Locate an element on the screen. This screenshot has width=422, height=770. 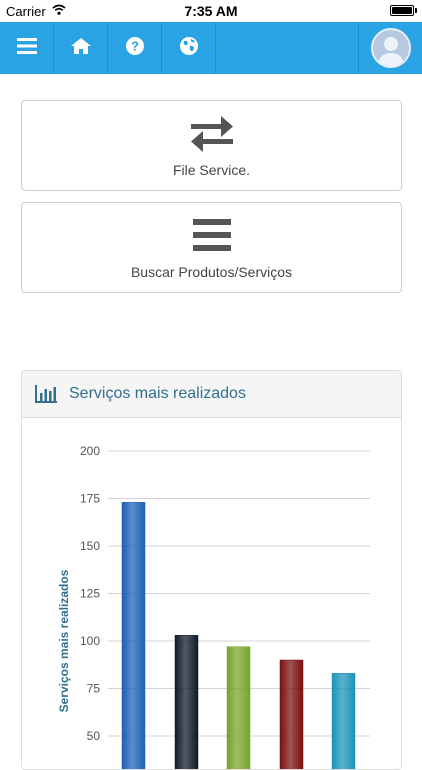
battery-tip is located at coordinates (416, 10).